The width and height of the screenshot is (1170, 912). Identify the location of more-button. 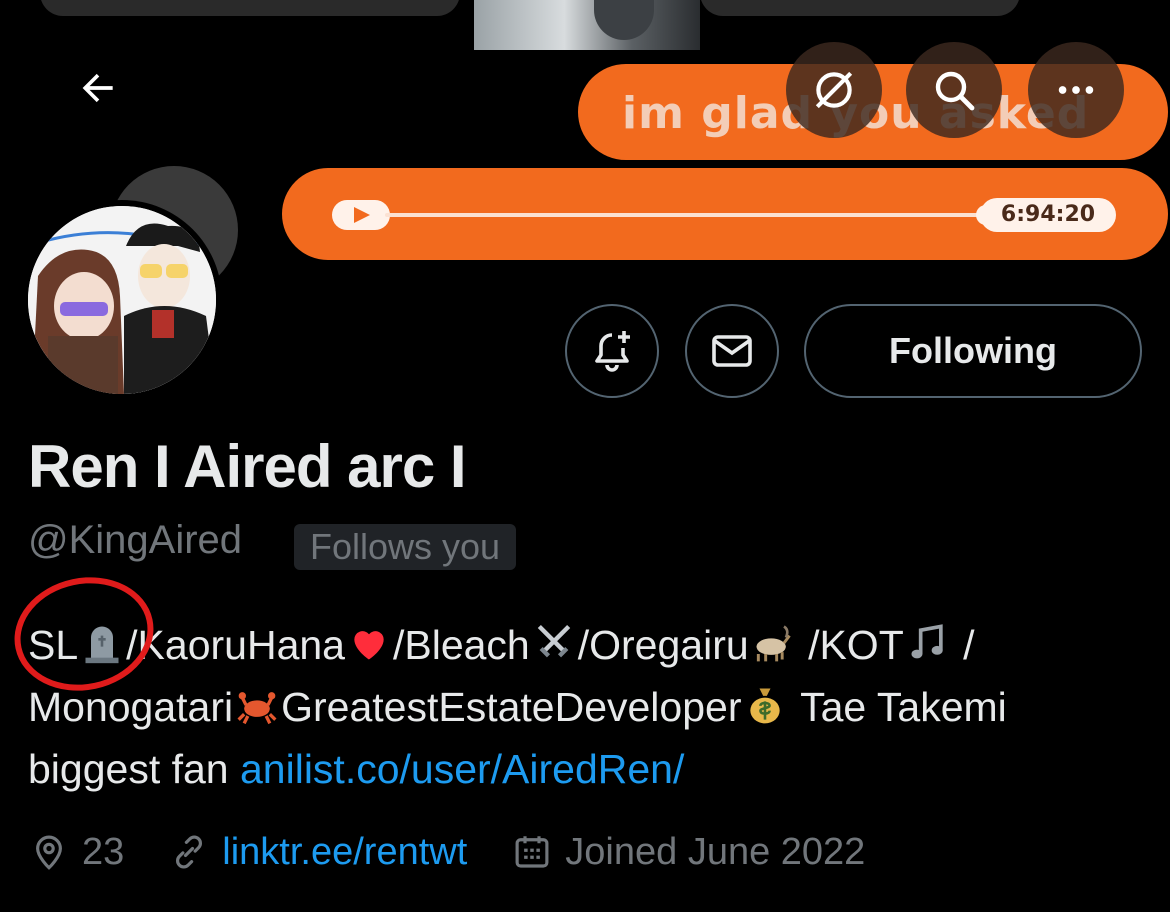
(1076, 90).